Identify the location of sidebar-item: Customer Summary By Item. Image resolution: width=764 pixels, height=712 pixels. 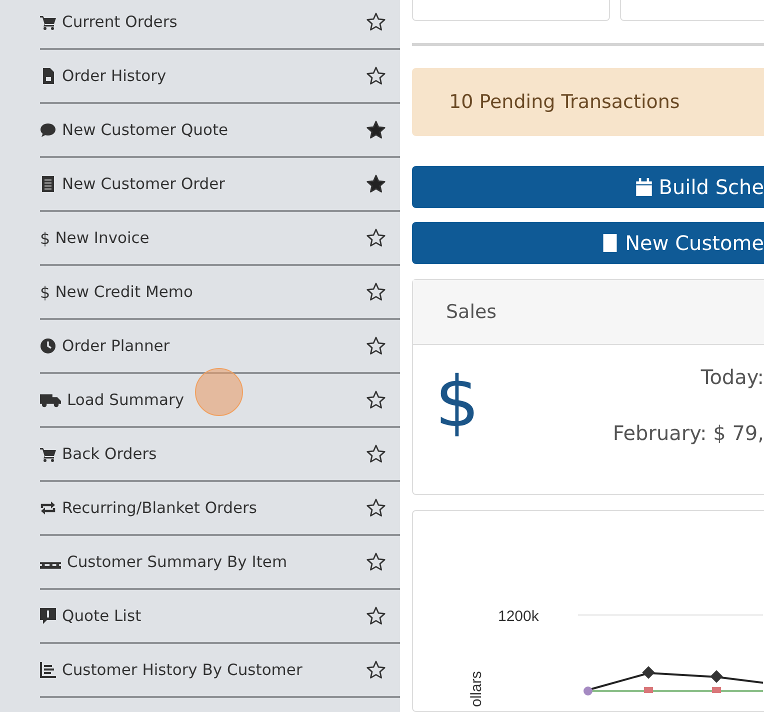
(220, 563).